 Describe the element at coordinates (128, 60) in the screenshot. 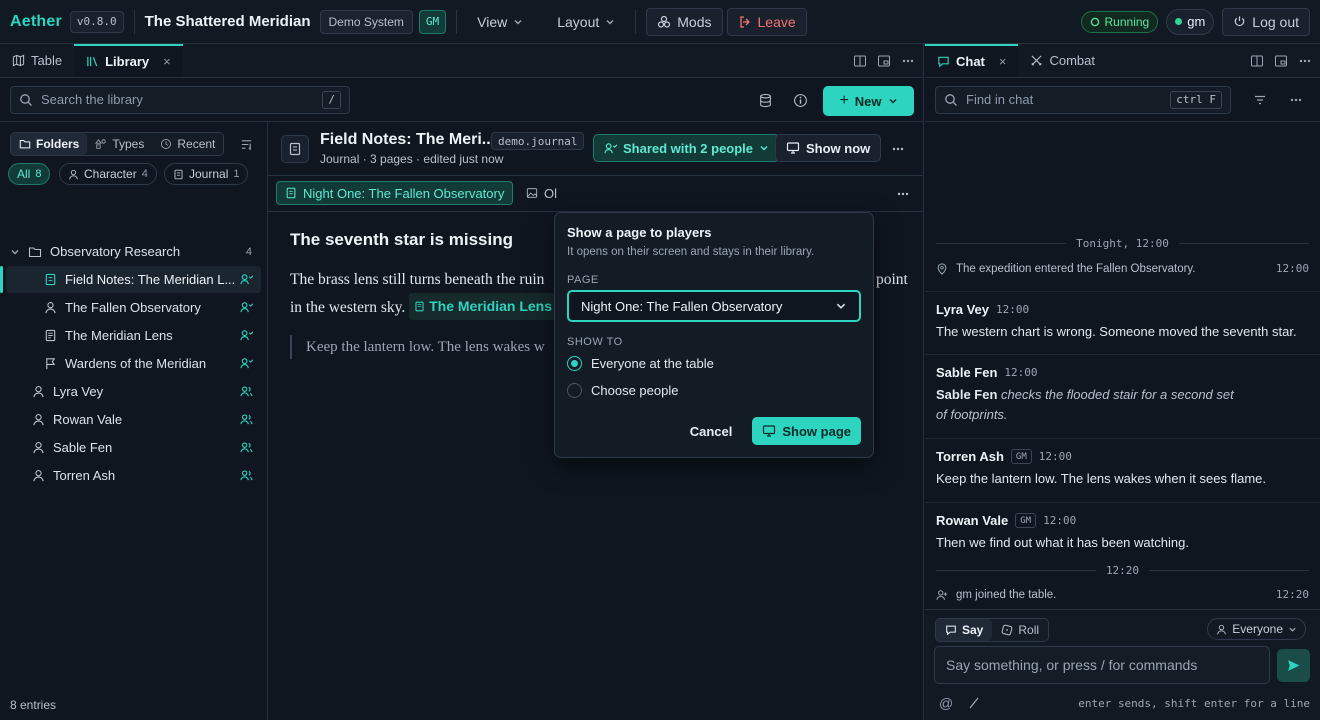

I see `tab-library: Library ×` at that location.